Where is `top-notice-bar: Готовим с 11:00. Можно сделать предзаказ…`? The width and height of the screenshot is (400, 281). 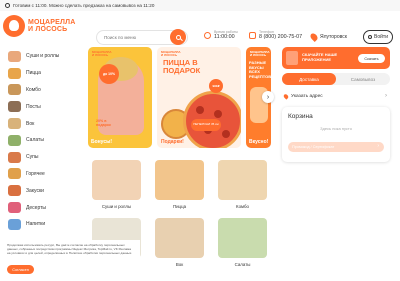
top-notice-bar: Готовим с 11:00. Можно сделать предзаказ… is located at coordinates (200, 5).